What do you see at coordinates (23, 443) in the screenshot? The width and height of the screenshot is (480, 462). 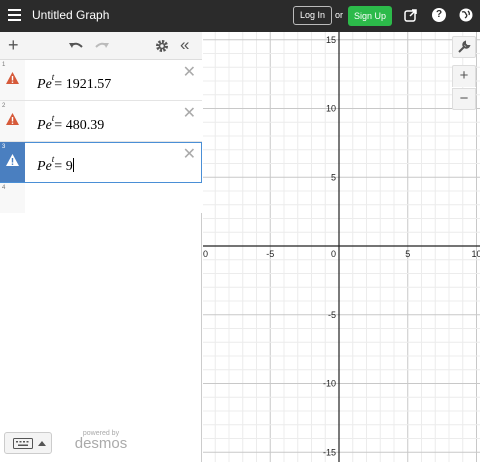 I see `keyboard-icon` at bounding box center [23, 443].